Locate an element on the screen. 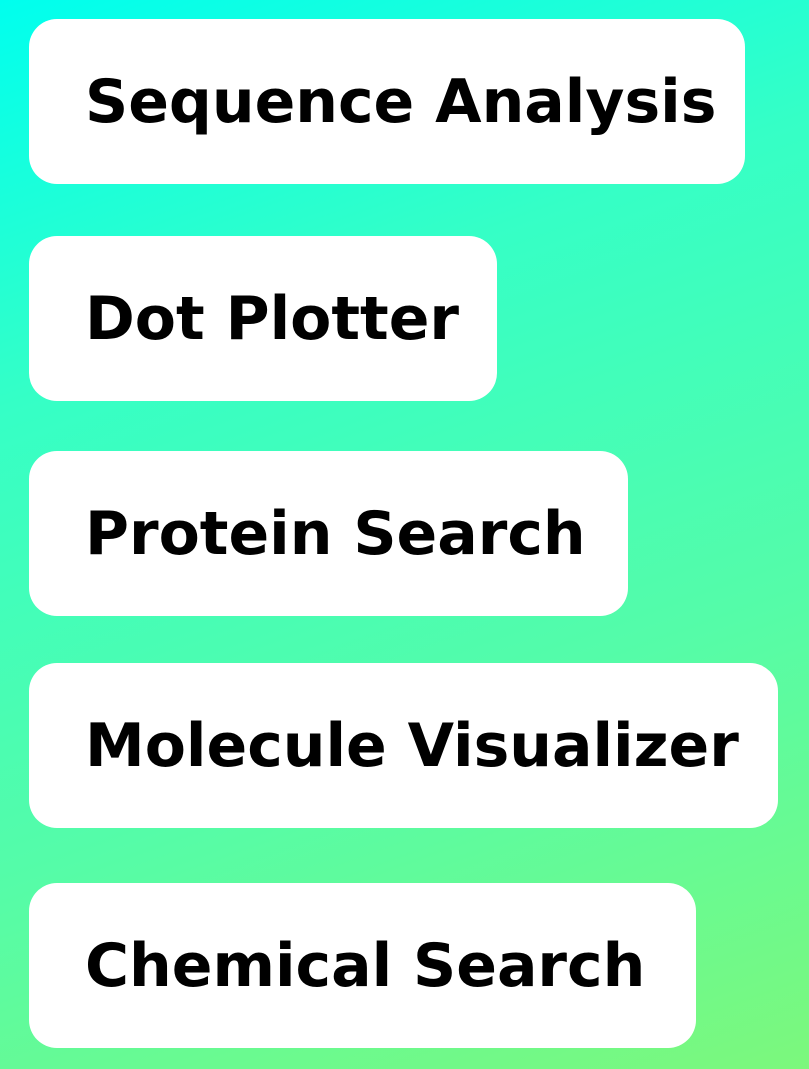 This screenshot has height=1069, width=809. chemical-search-label: Chemical Search is located at coordinates (365, 965).